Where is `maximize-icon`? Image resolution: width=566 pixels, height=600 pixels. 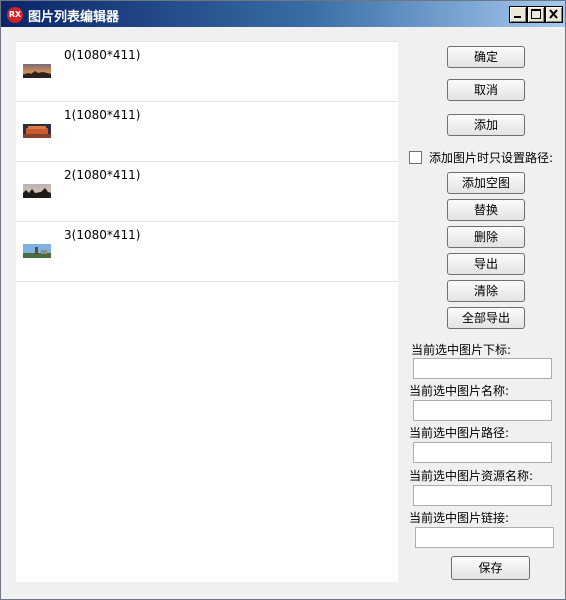
maximize-icon is located at coordinates (536, 14).